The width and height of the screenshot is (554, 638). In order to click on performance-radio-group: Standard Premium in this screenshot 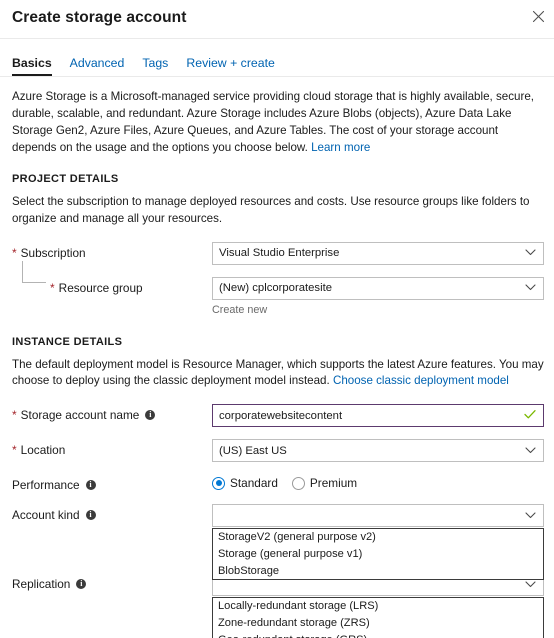, I will do `click(378, 482)`.